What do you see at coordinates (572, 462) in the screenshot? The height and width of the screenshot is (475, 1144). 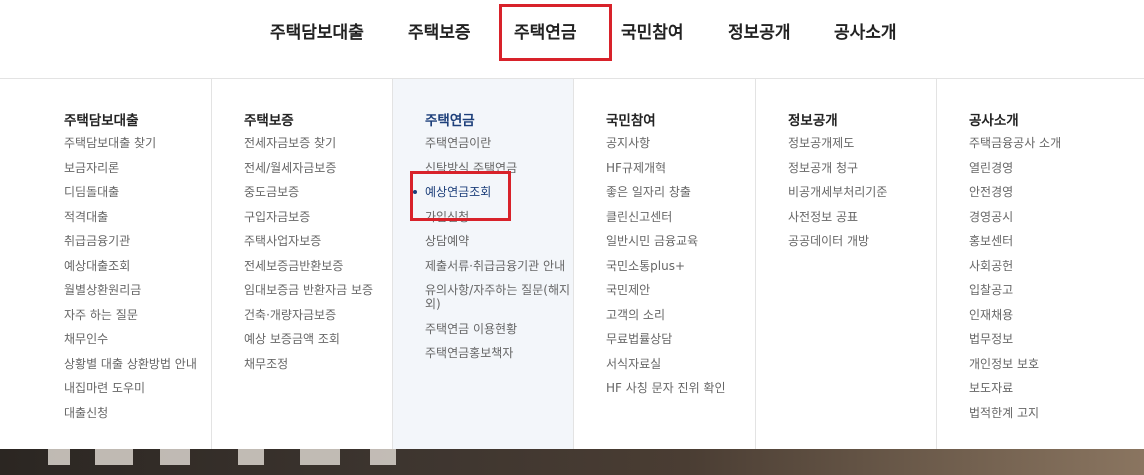 I see `hero-image-strip` at bounding box center [572, 462].